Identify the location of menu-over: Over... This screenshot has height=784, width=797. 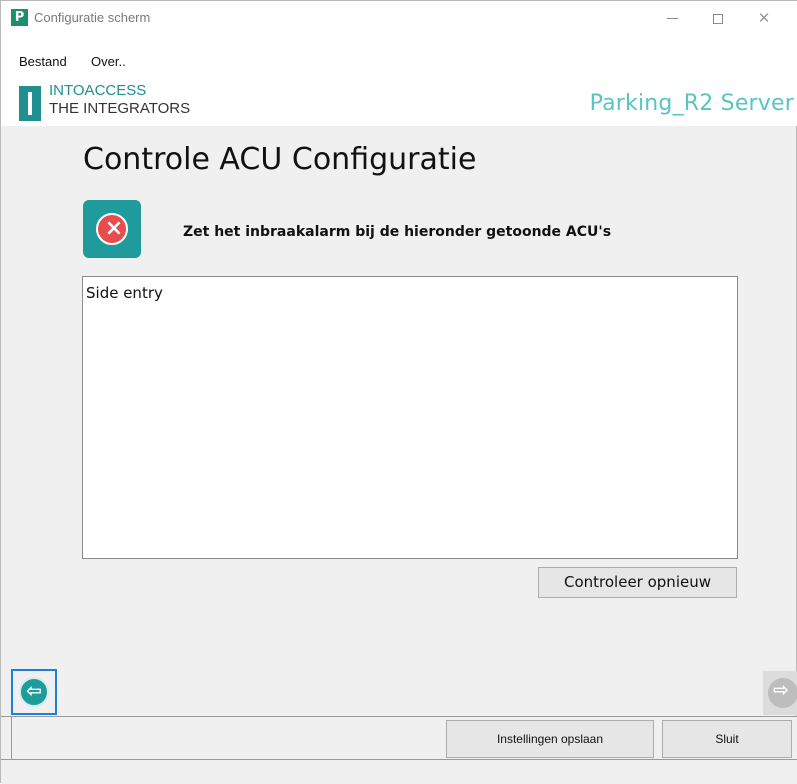
(108, 61).